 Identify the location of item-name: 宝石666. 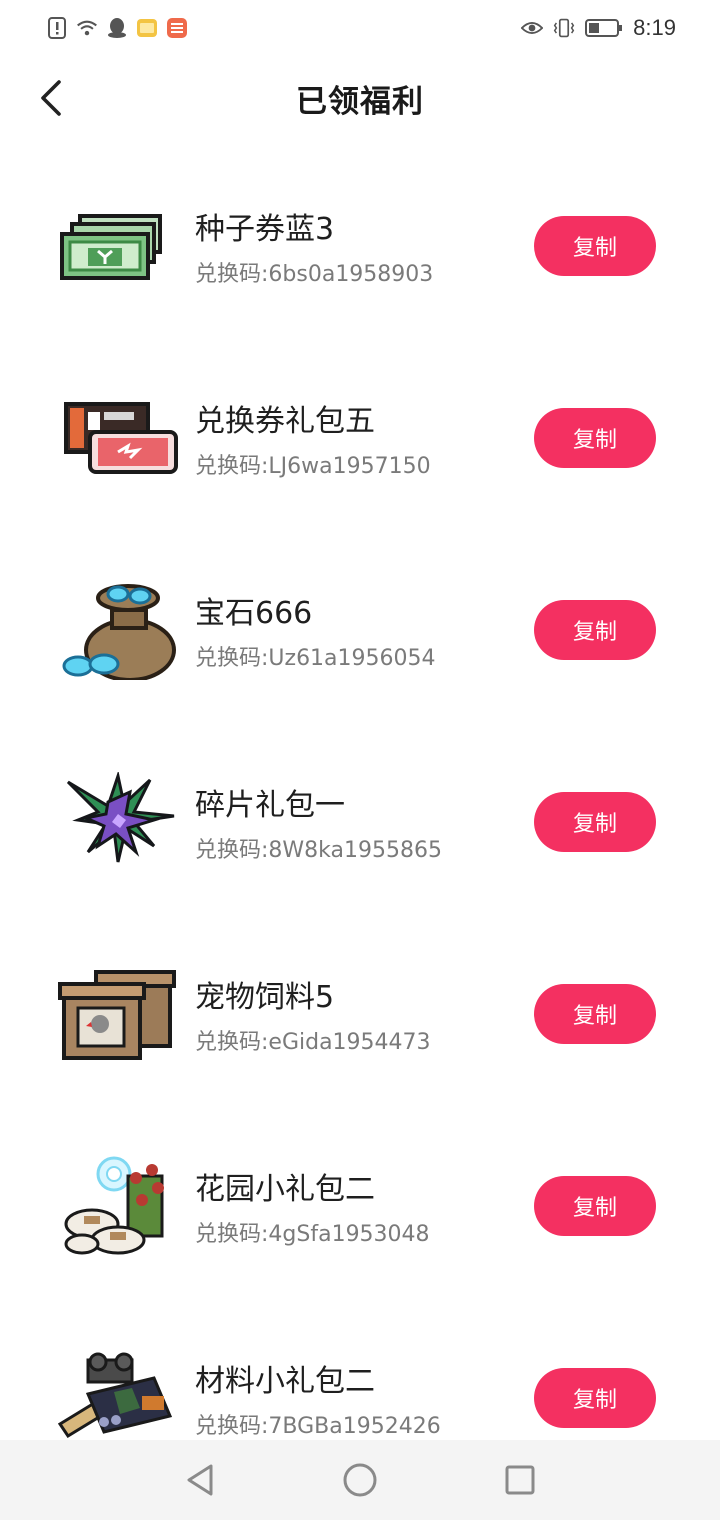
(254, 613).